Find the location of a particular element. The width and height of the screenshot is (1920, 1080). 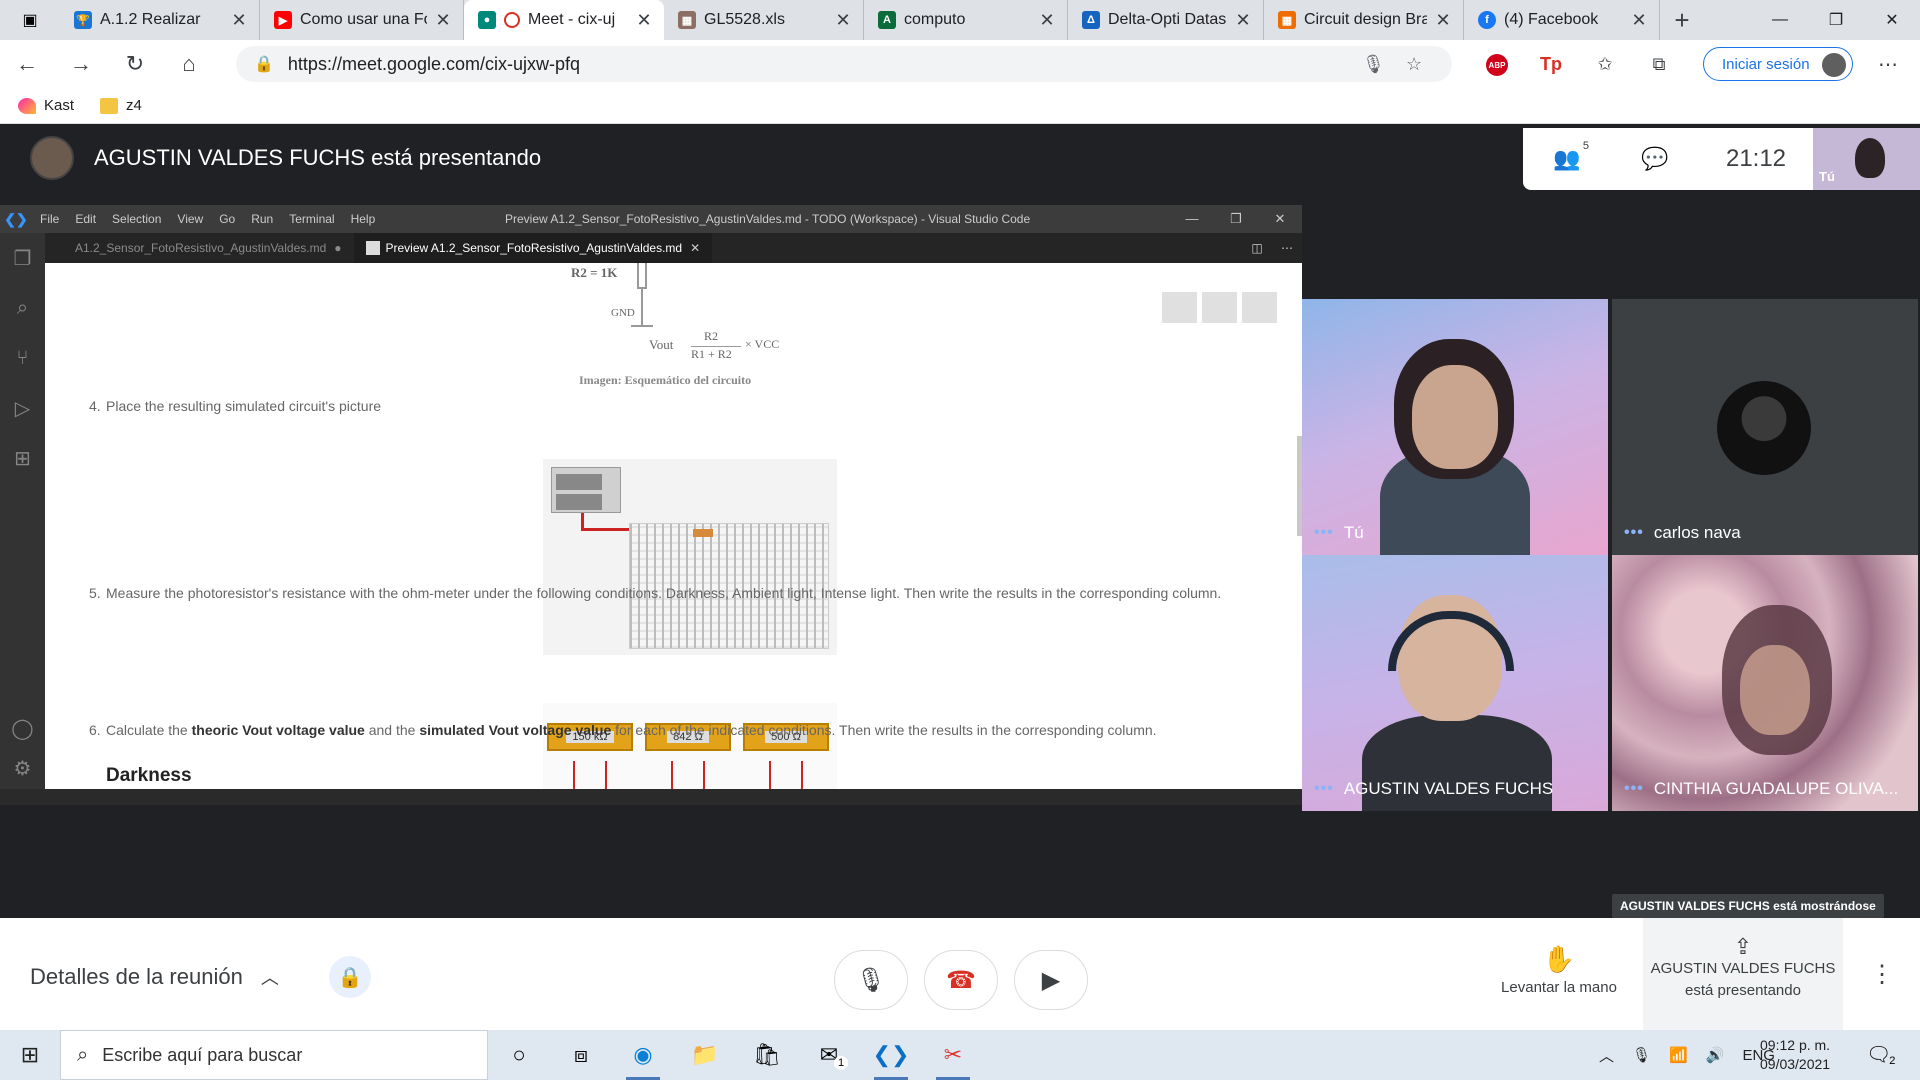

store-icon: 🛍 is located at coordinates (767, 1055).